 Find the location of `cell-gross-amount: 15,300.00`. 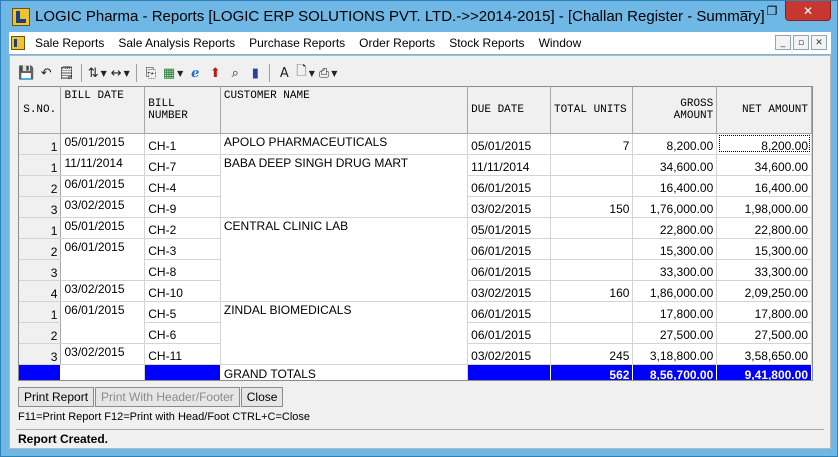

cell-gross-amount: 15,300.00 is located at coordinates (675, 249).